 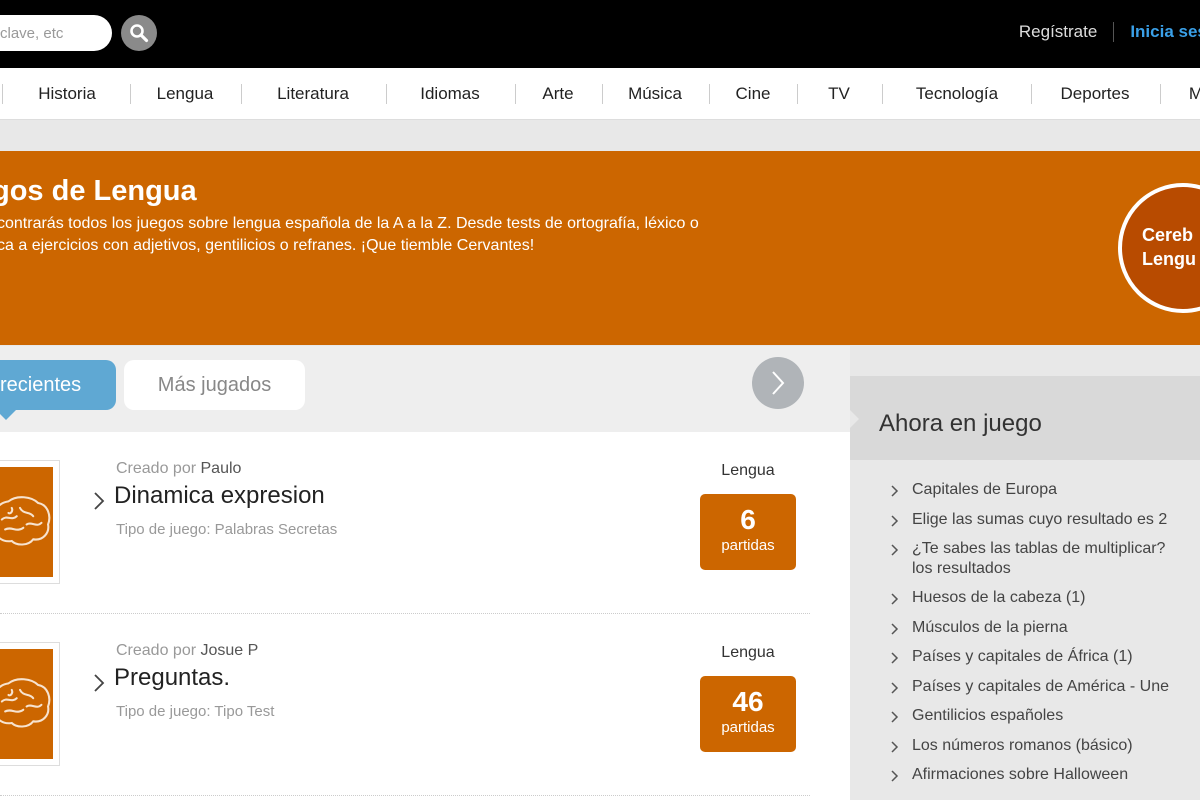 I want to click on tab-recientes: recientes, so click(x=58, y=390).